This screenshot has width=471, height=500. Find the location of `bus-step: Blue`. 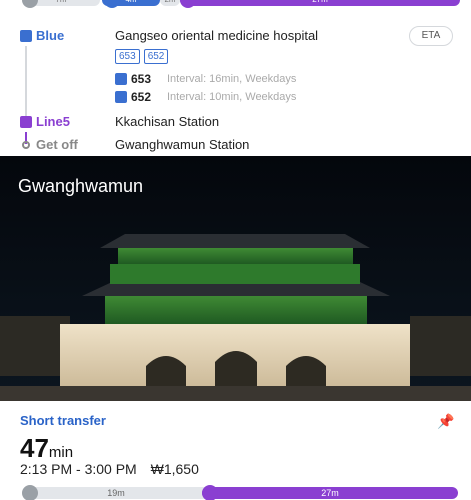

bus-step: Blue is located at coordinates (42, 35).